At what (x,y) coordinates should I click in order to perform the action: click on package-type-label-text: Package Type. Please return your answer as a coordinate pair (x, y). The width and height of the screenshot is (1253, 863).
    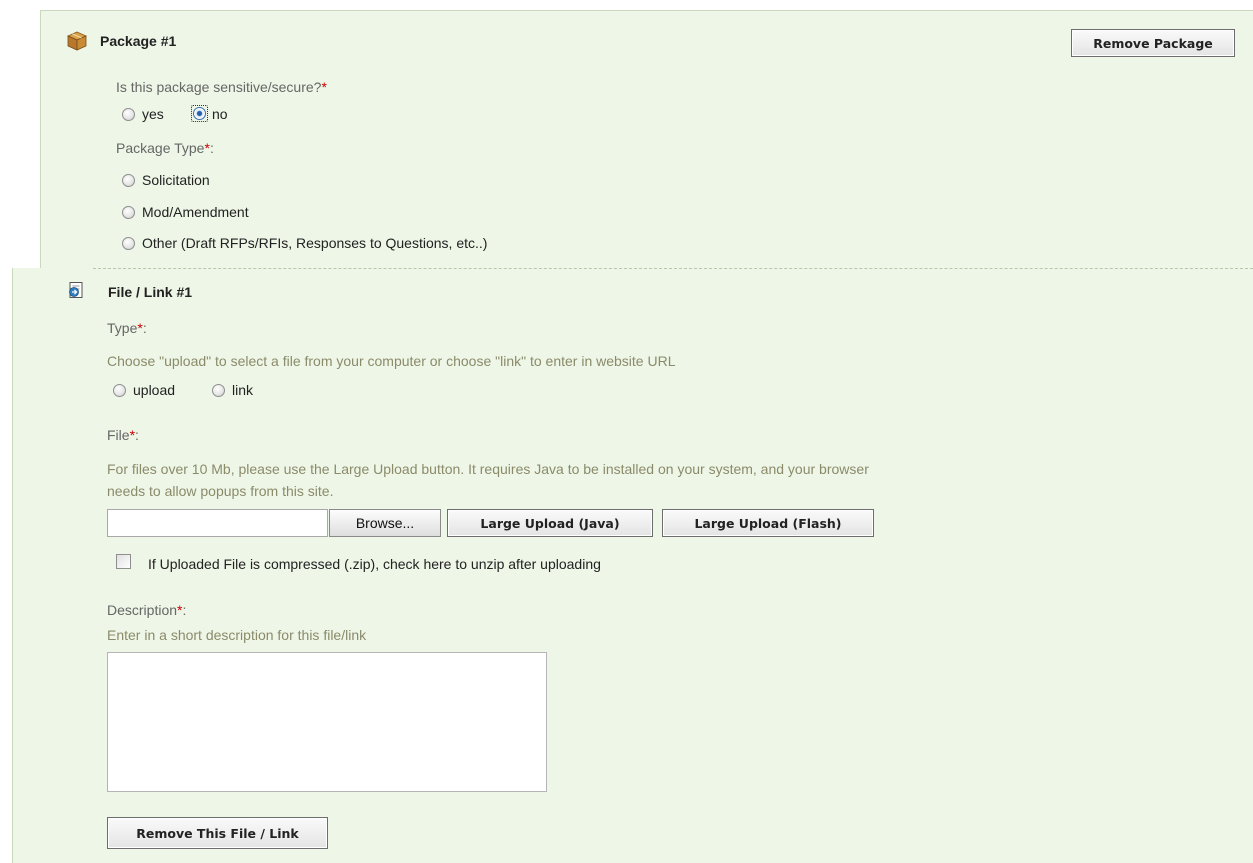
    Looking at the image, I should click on (160, 148).